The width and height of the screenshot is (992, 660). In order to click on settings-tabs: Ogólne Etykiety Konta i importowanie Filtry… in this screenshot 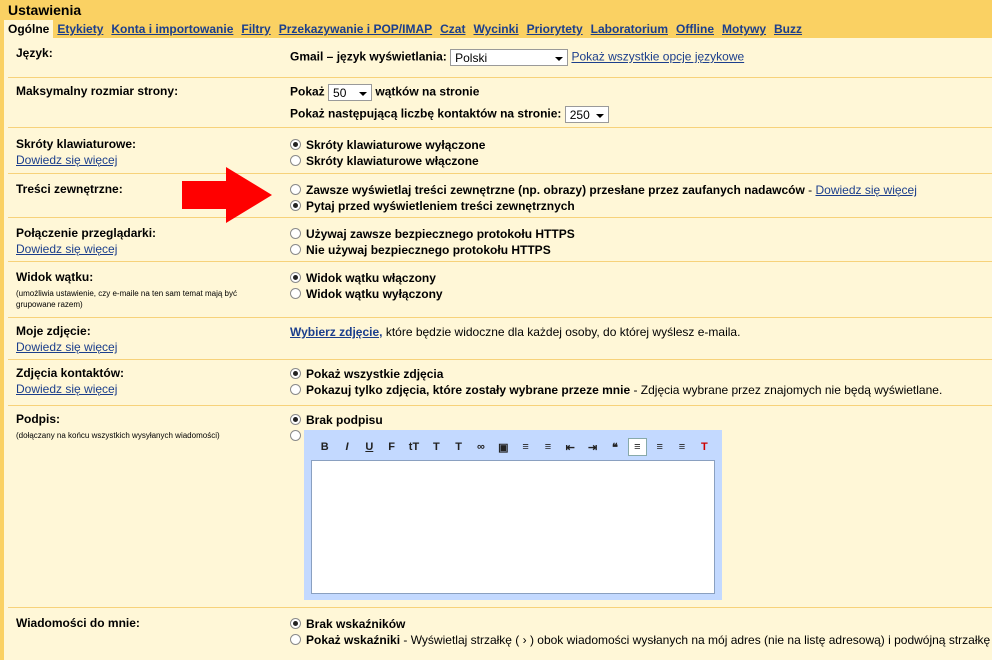, I will do `click(498, 29)`.